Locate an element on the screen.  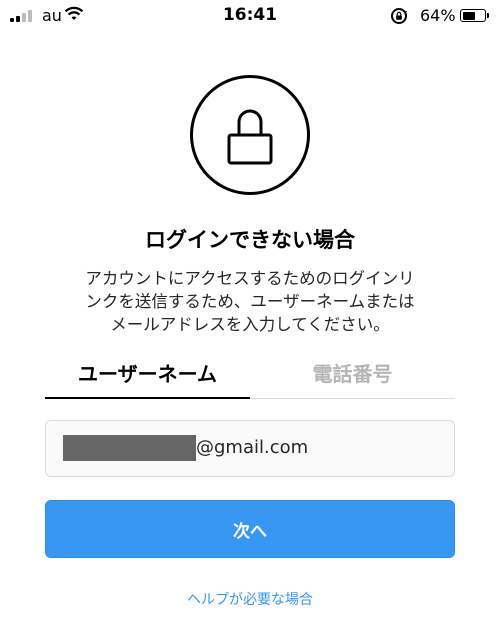
redacted-text is located at coordinates (129, 448).